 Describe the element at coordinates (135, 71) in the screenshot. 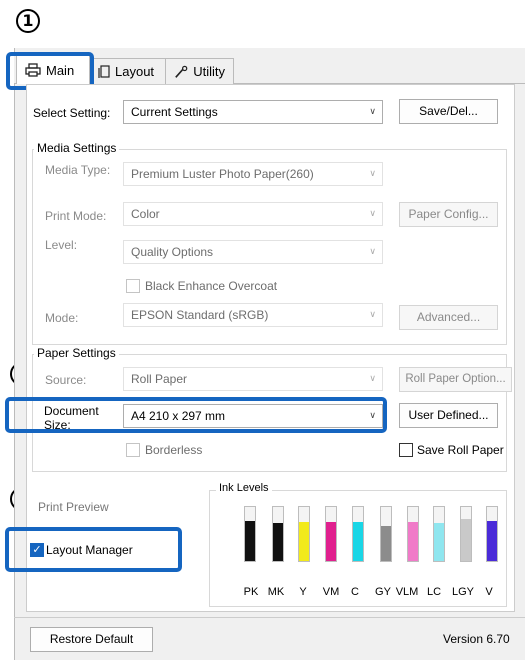

I see `tab-layout-label: Layout` at that location.